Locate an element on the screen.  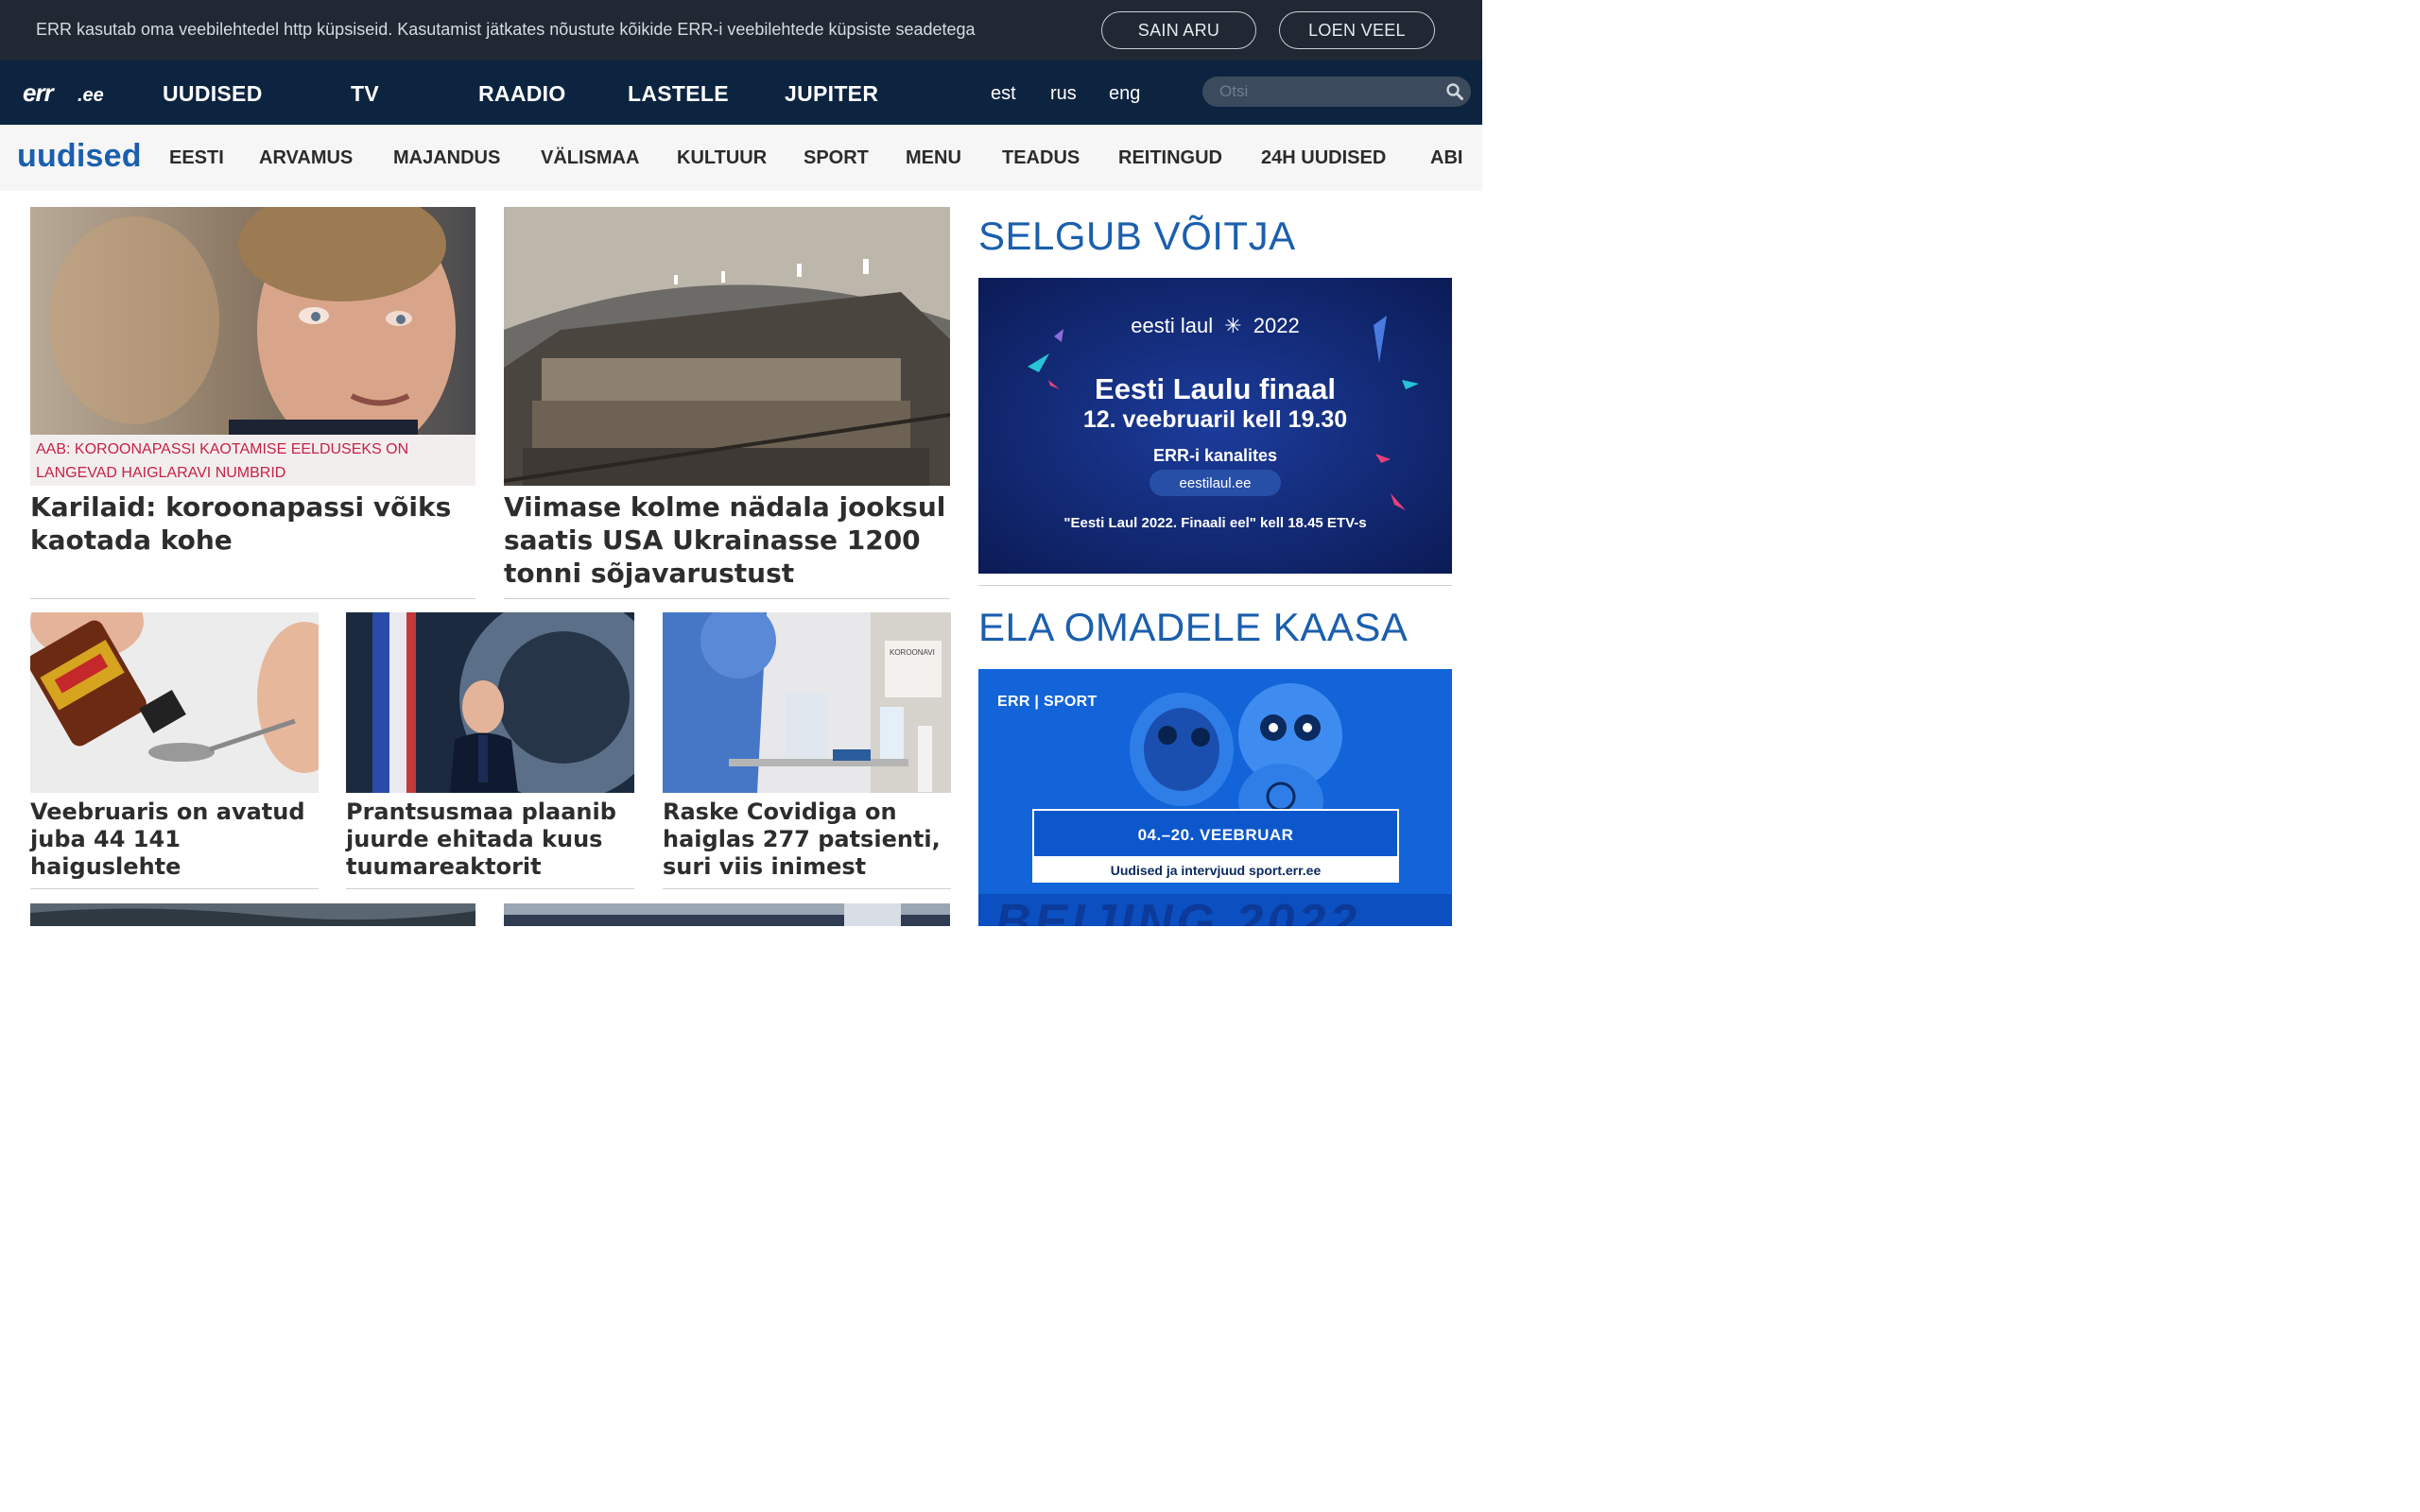
search-input is located at coordinates (1328, 91).